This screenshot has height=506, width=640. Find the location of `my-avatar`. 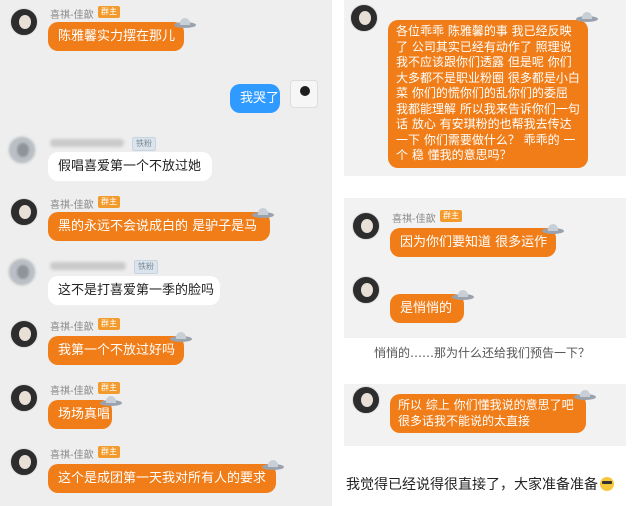

my-avatar is located at coordinates (304, 94).